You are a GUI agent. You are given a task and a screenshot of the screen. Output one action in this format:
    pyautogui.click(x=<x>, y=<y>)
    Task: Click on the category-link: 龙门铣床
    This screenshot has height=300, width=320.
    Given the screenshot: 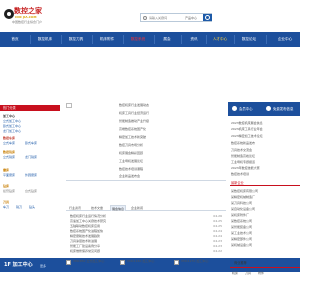 What is the action you would take?
    pyautogui.click(x=31, y=157)
    